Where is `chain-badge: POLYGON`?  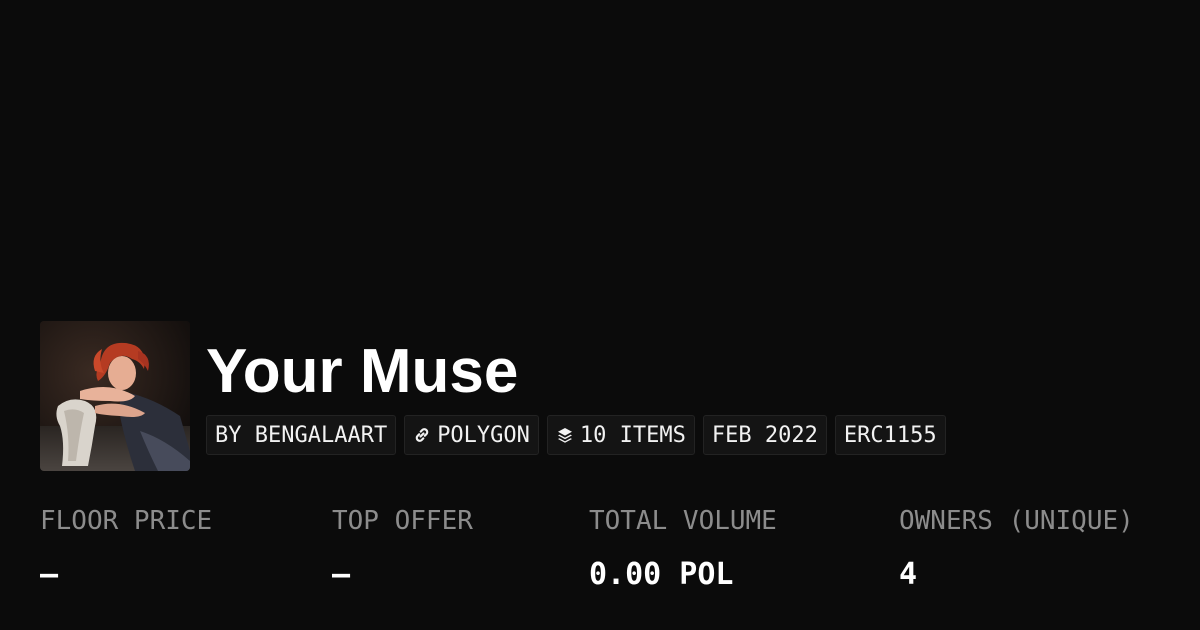
chain-badge: POLYGON is located at coordinates (471, 435).